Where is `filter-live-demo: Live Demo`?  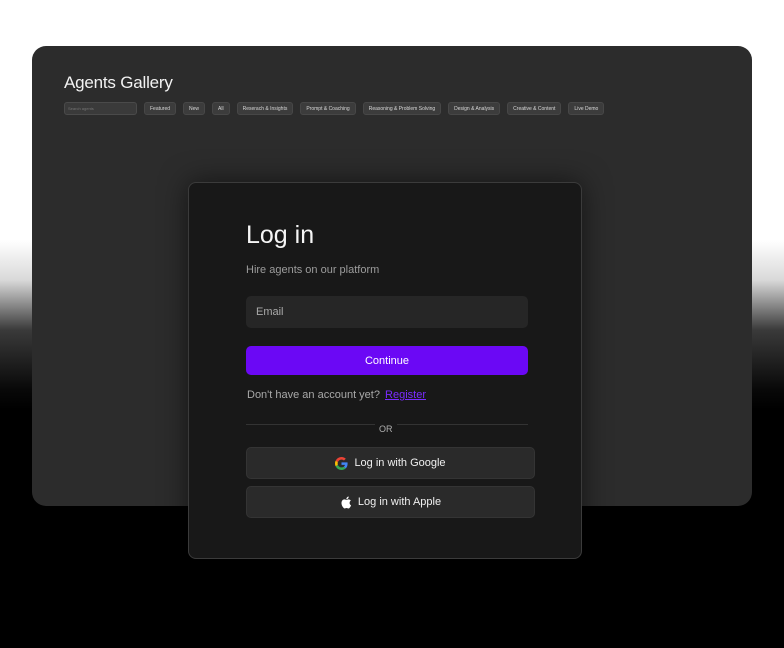
filter-live-demo: Live Demo is located at coordinates (586, 108).